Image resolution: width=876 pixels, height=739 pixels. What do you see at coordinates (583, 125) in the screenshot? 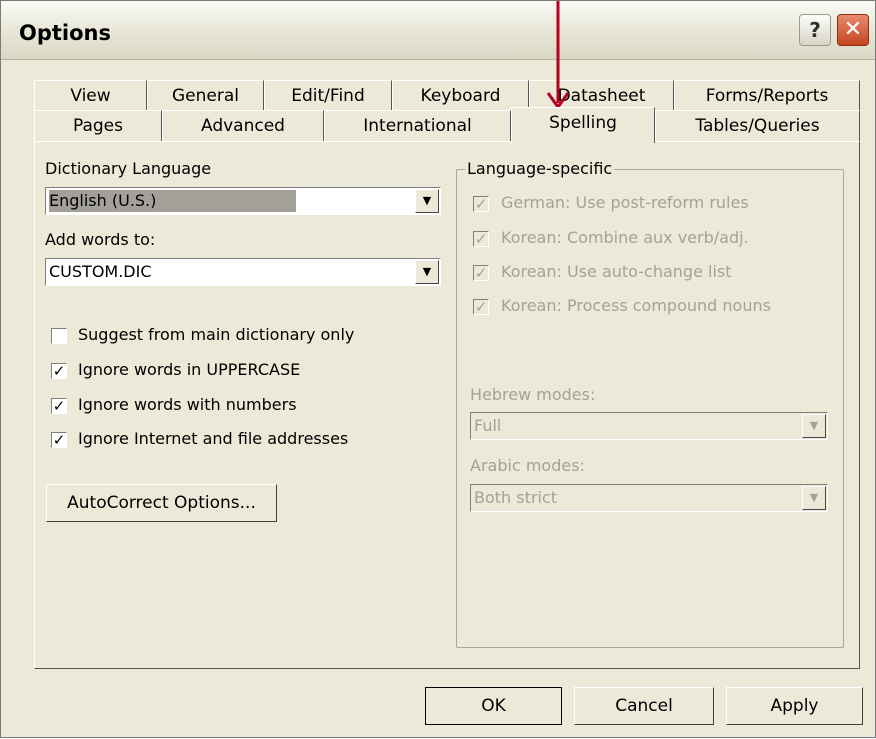
I see `tab-spelling: Spelling` at bounding box center [583, 125].